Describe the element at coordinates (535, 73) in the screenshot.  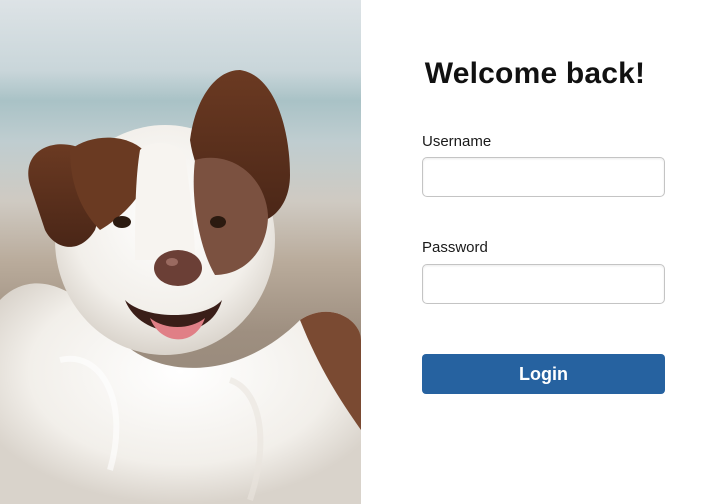
I see `page-title: Welcome back!` at that location.